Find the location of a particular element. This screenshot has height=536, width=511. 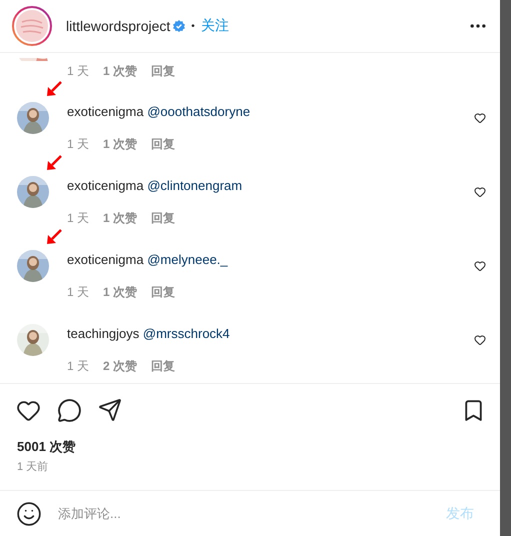

like-count: 2 次赞 is located at coordinates (120, 366).